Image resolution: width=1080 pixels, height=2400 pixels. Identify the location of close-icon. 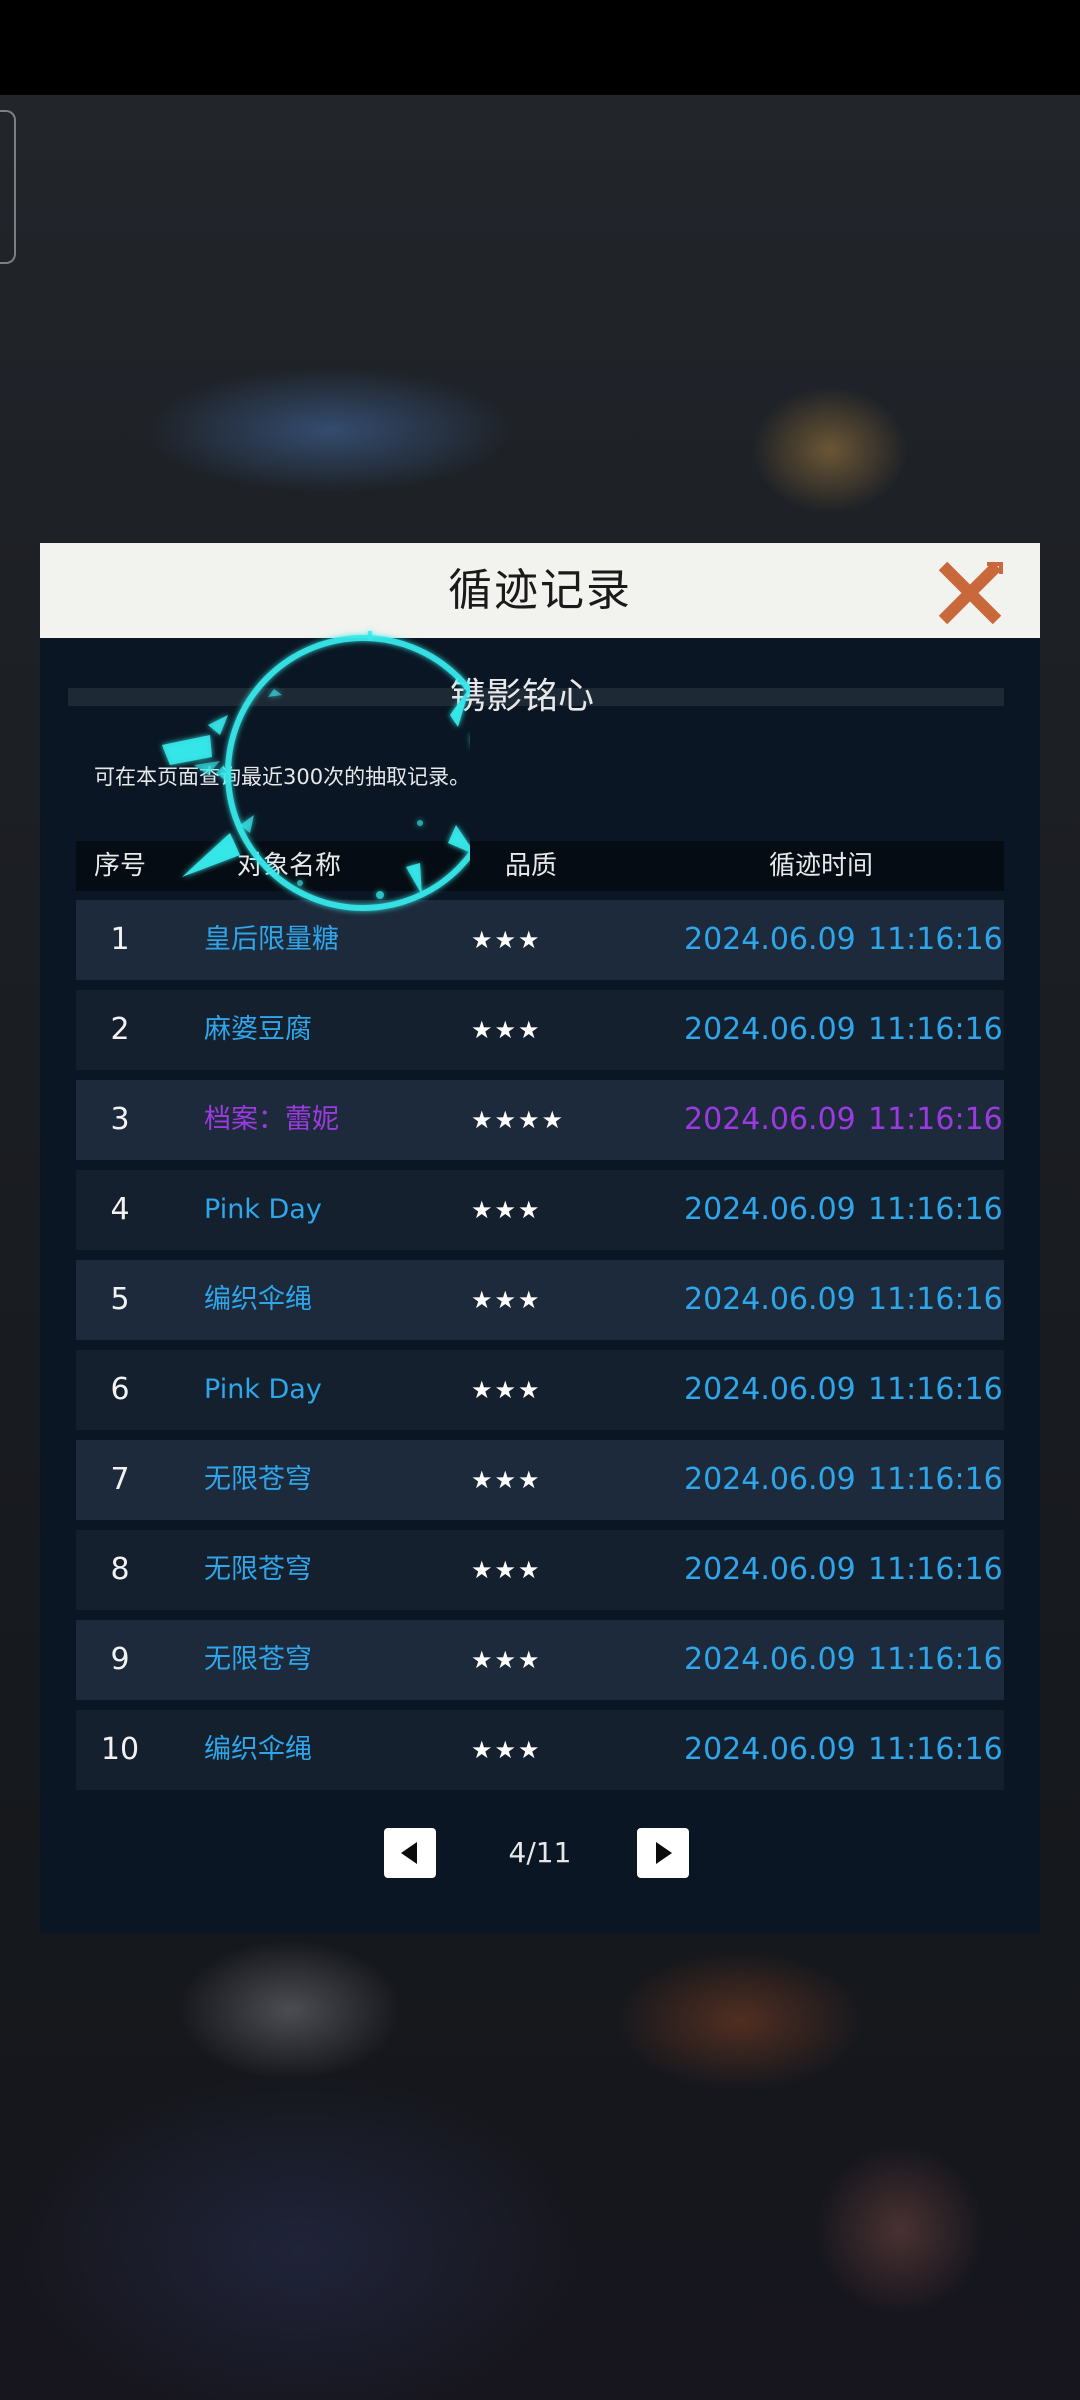
(970, 593).